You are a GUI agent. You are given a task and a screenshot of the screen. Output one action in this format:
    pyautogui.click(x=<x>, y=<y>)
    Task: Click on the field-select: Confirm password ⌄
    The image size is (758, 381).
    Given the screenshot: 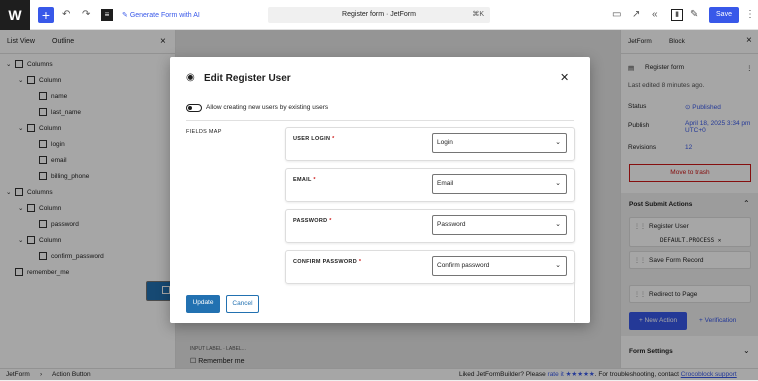 What is the action you would take?
    pyautogui.click(x=499, y=266)
    